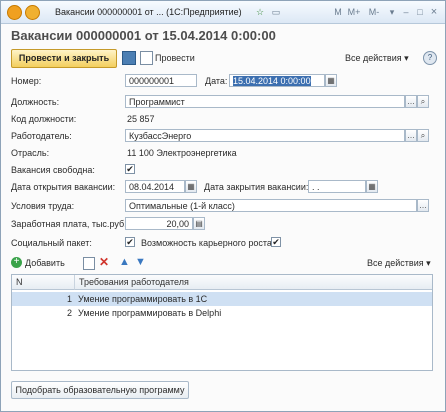 The height and width of the screenshot is (412, 446). I want to click on calendar-icon: ▦, so click(331, 80).